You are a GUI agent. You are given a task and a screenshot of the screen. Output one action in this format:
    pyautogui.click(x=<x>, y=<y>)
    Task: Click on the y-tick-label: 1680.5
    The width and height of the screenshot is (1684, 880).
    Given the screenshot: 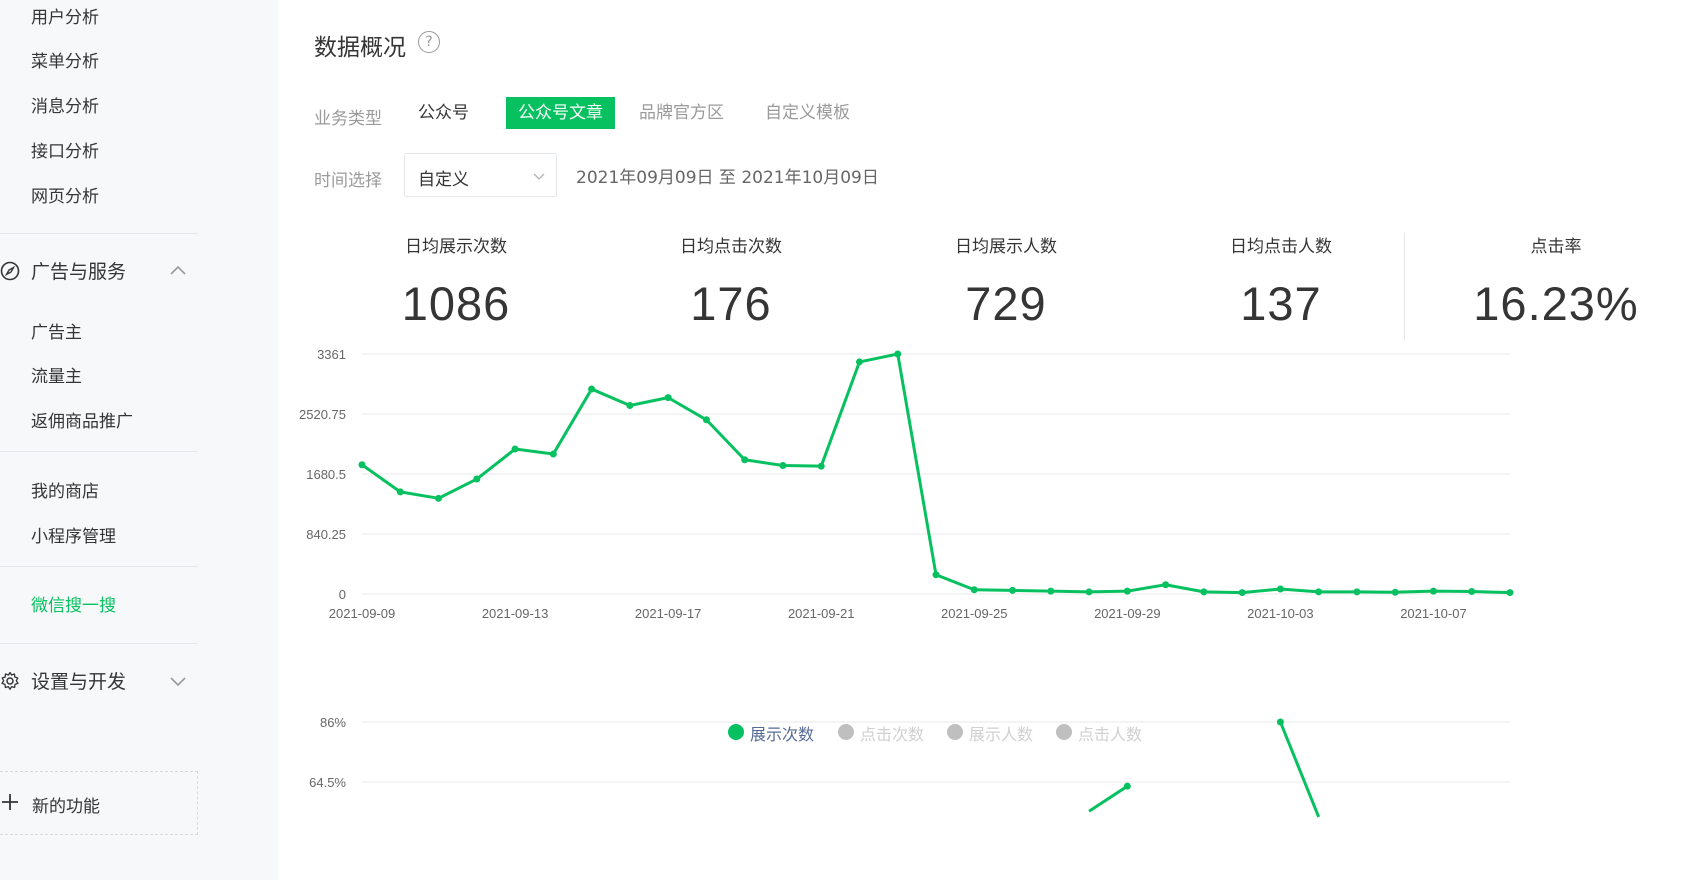 What is the action you would take?
    pyautogui.click(x=326, y=474)
    